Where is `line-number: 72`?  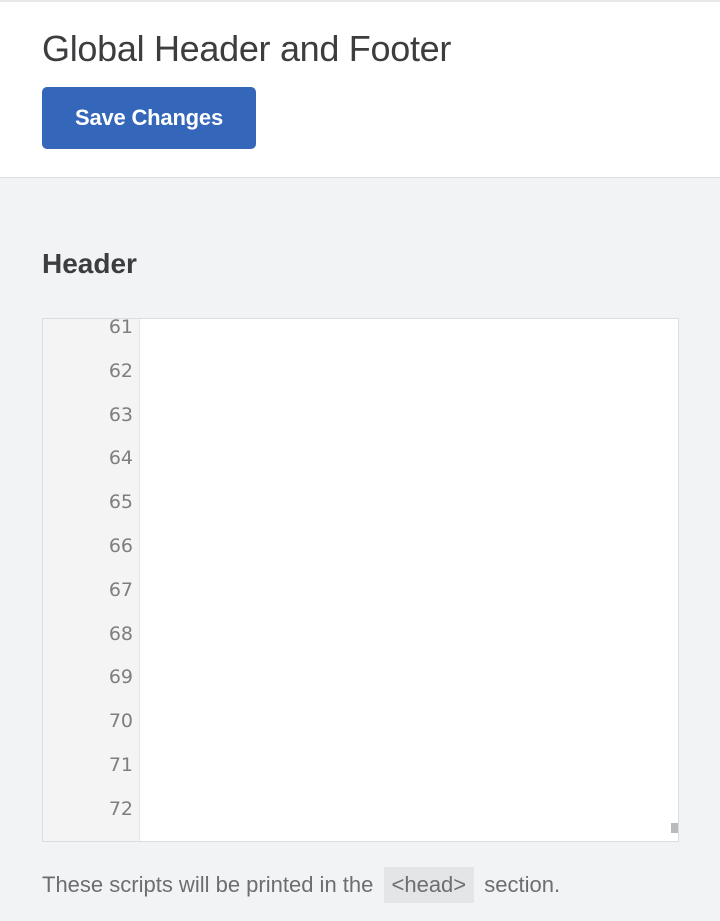
line-number: 72 is located at coordinates (120, 808).